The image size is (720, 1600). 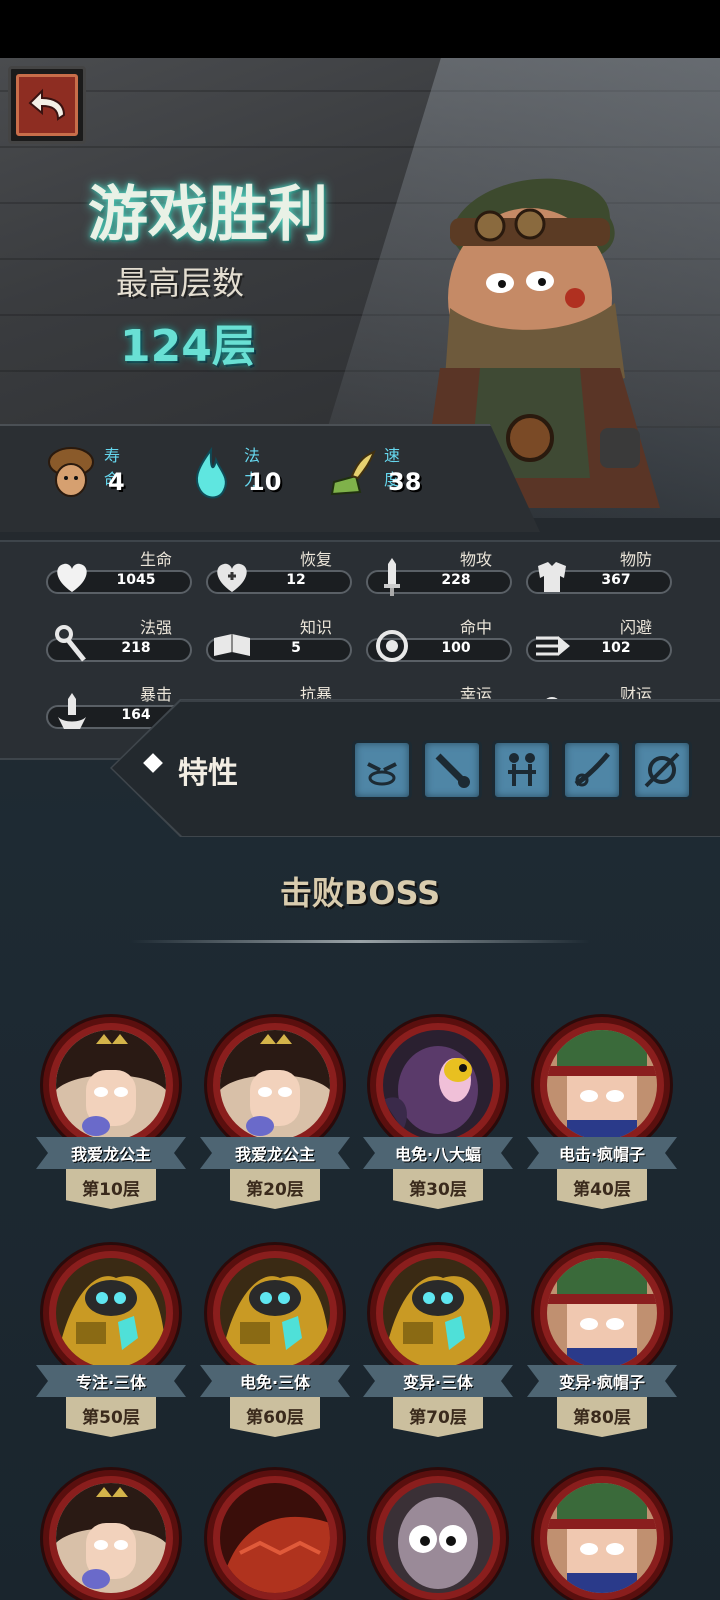 I want to click on stat-name: 物防, so click(x=635, y=559).